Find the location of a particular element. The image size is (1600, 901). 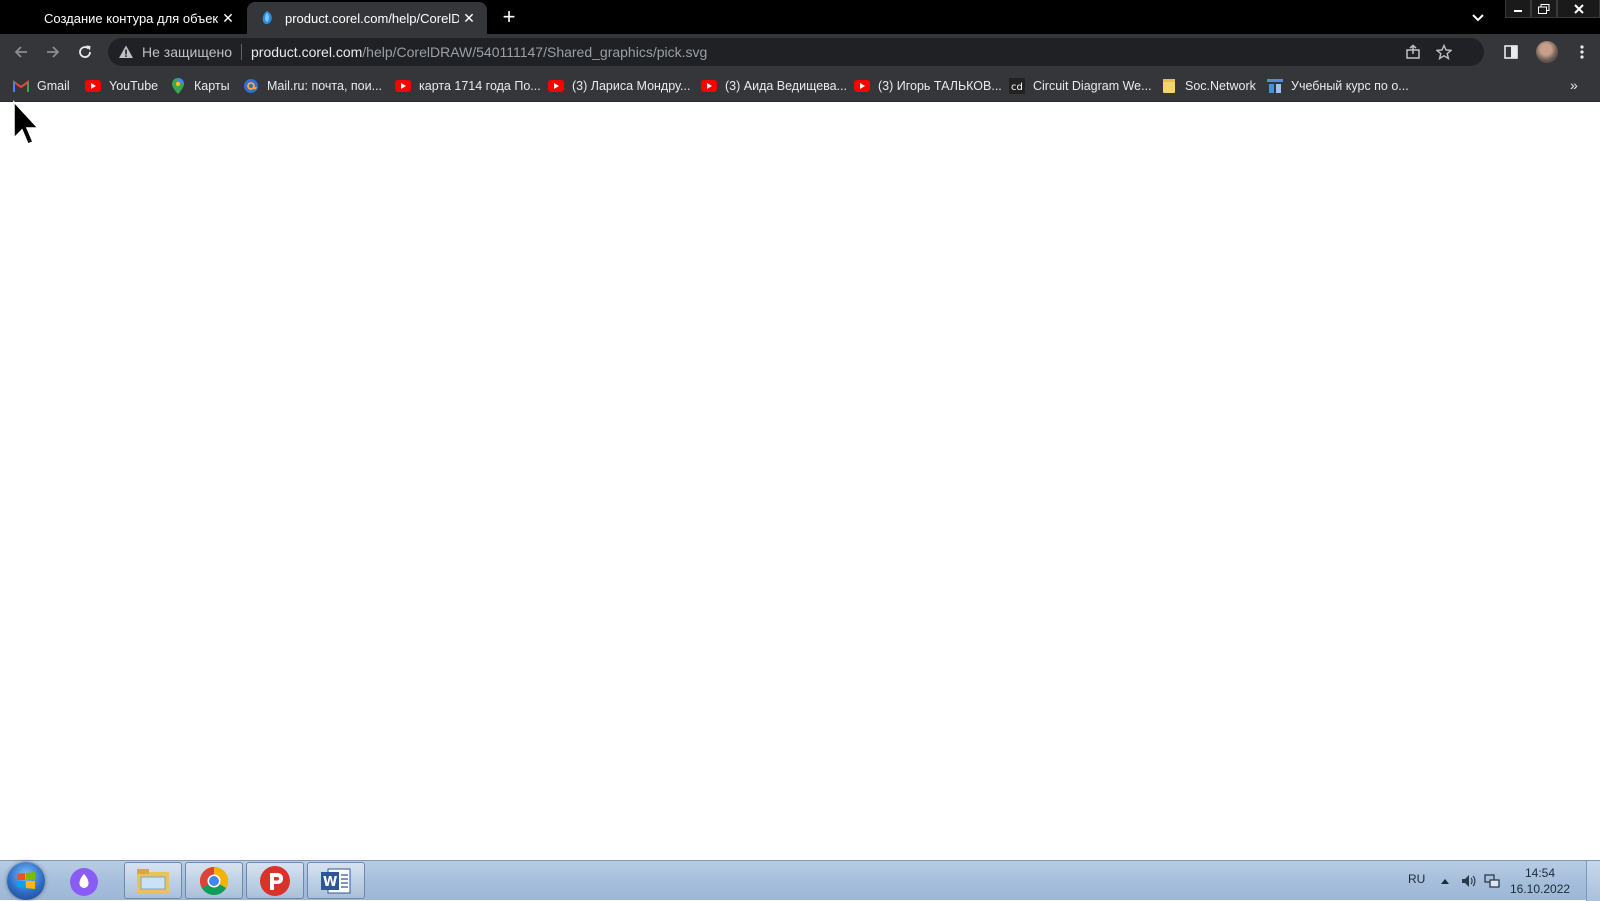

tab-title: Создание контура для объектов is located at coordinates (131, 18).